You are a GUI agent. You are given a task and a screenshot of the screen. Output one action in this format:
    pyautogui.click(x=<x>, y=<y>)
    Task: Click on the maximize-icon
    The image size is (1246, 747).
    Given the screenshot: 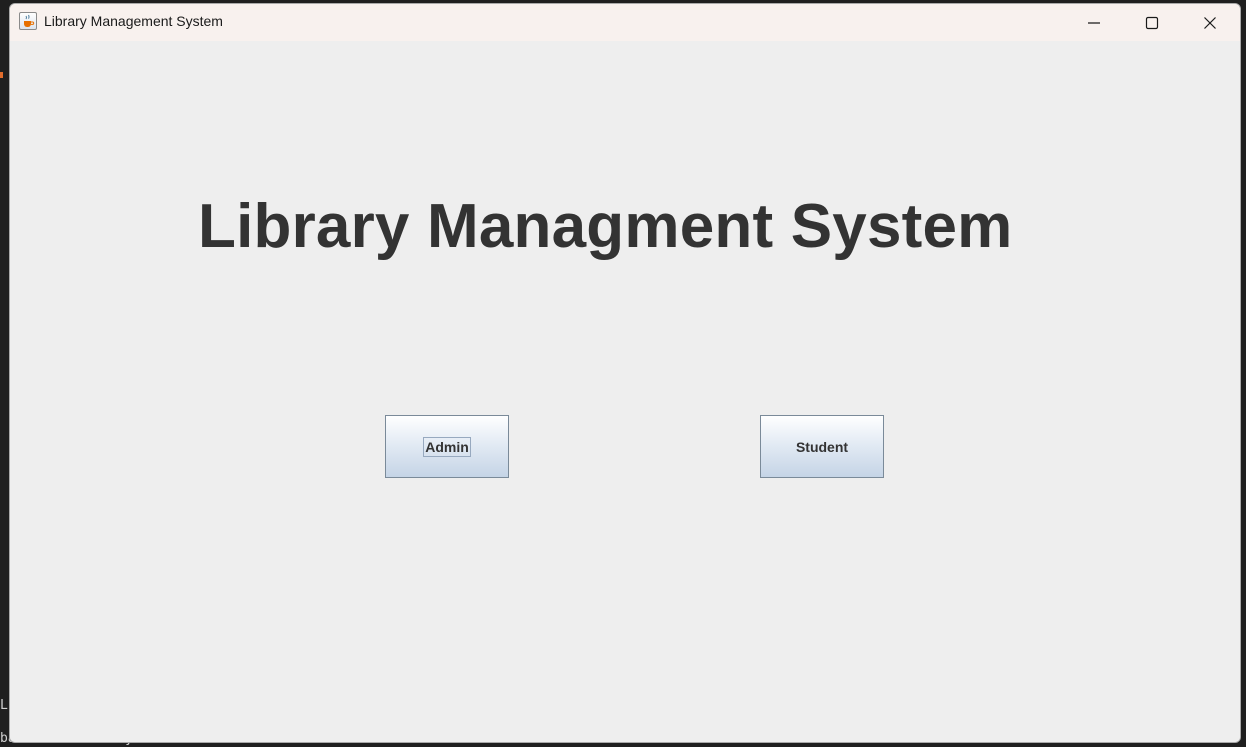 What is the action you would take?
    pyautogui.click(x=1152, y=22)
    